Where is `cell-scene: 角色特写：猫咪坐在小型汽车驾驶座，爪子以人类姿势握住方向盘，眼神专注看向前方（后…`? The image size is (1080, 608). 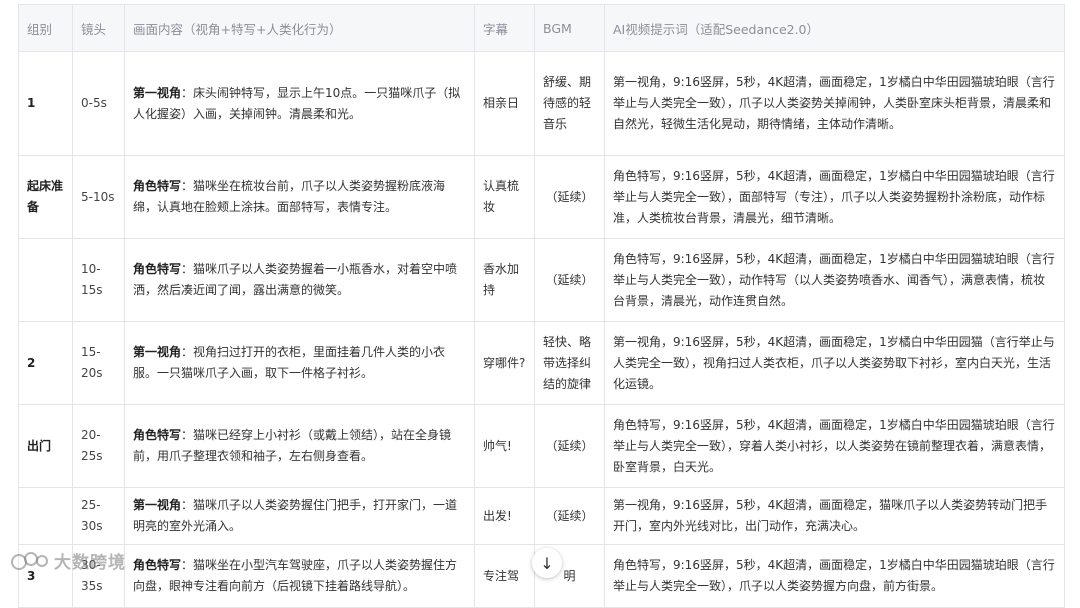 cell-scene: 角色特写：猫咪坐在小型汽车驾驶座，爪子以人类姿势握住方向盘，眼神专注看向前方（后… is located at coordinates (299, 576).